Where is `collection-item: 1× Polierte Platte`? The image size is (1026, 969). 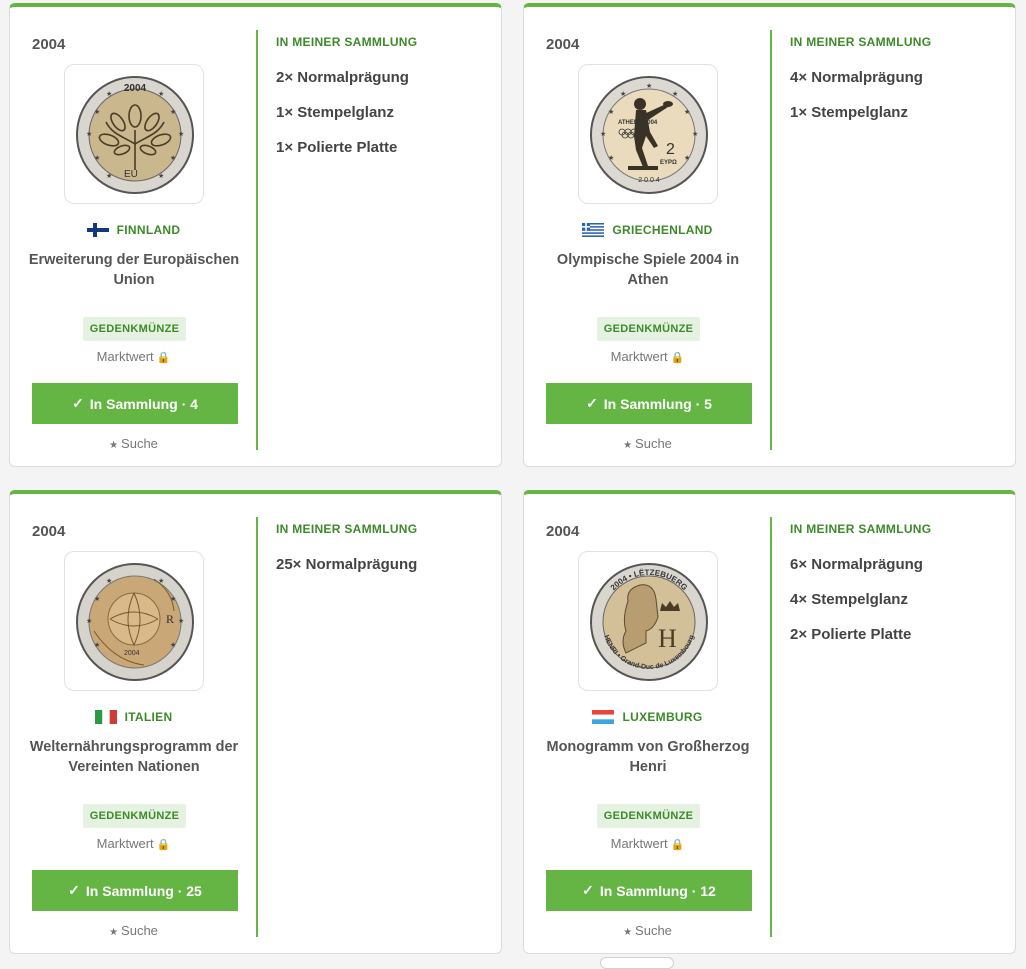
collection-item: 1× Polierte Platte is located at coordinates (337, 147).